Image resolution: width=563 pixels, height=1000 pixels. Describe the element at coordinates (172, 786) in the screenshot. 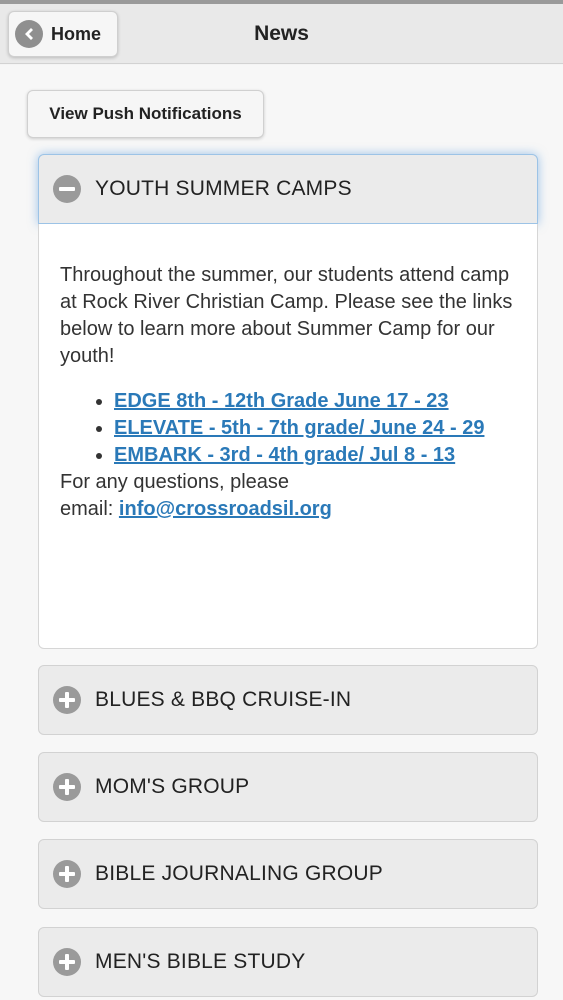

I see `section-title: MOM'S GROUP` at that location.